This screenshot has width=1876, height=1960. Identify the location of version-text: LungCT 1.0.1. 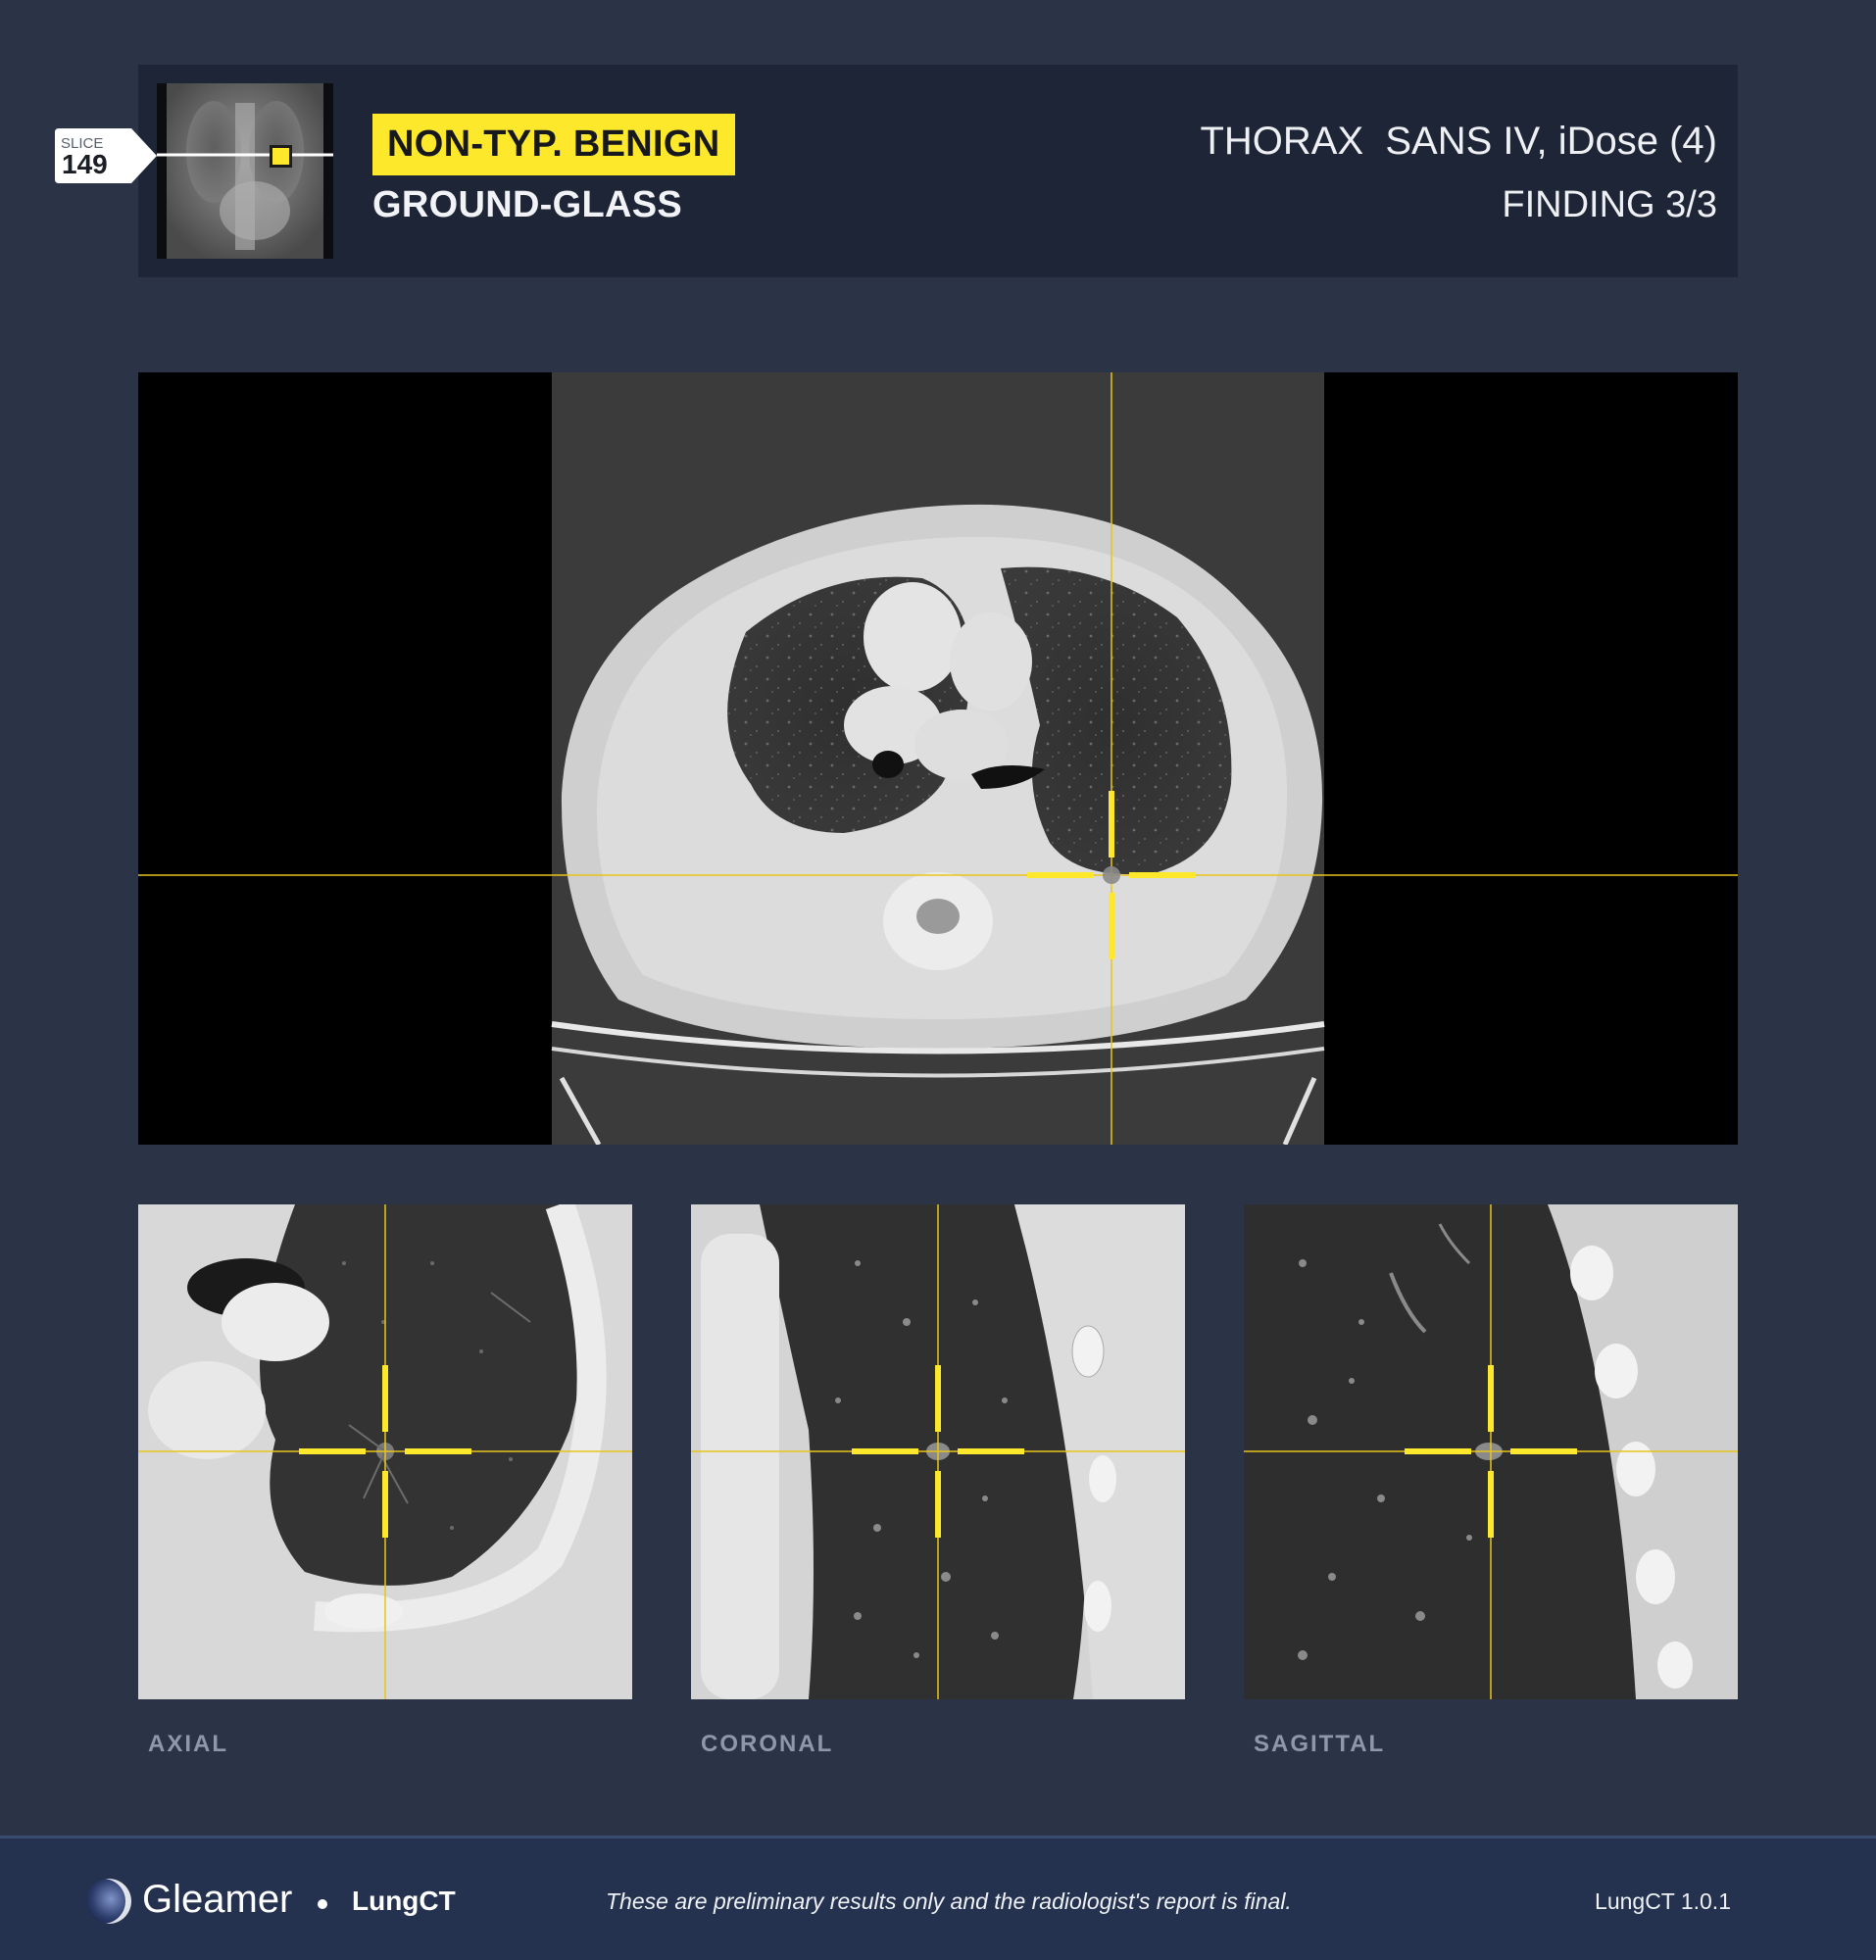
(1663, 1901).